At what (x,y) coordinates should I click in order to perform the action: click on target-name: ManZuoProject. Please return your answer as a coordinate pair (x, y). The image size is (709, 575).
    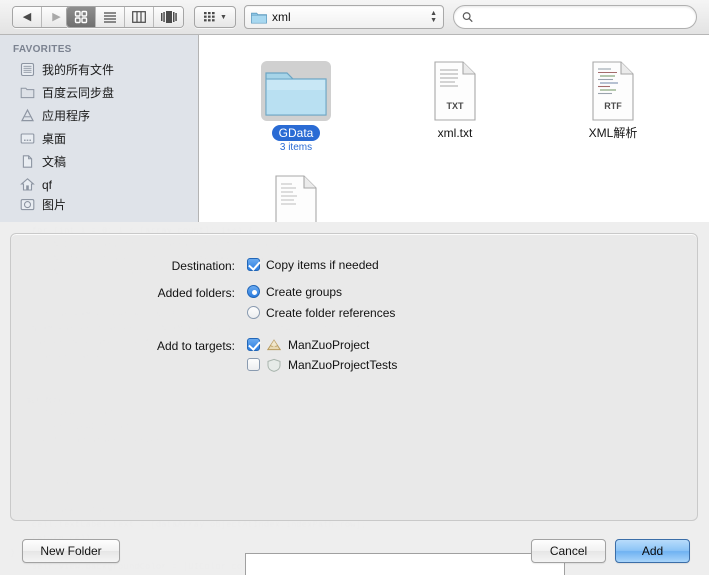
    Looking at the image, I should click on (329, 345).